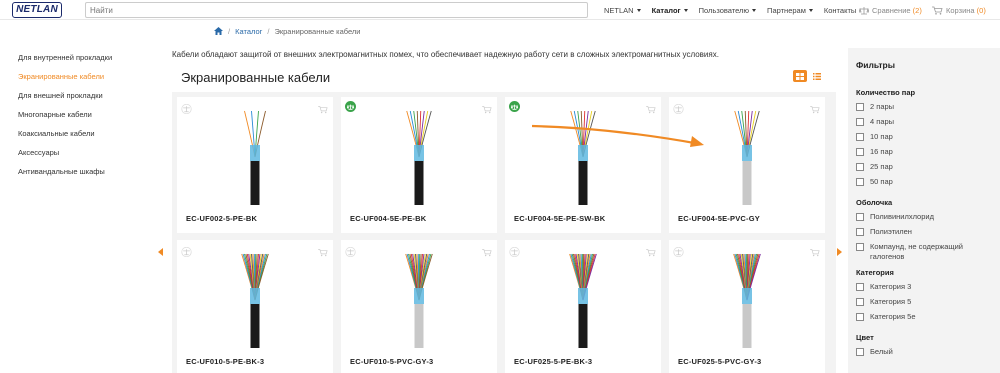 The image size is (1000, 373). Describe the element at coordinates (685, 10) in the screenshot. I see `caret-down-icon` at that location.